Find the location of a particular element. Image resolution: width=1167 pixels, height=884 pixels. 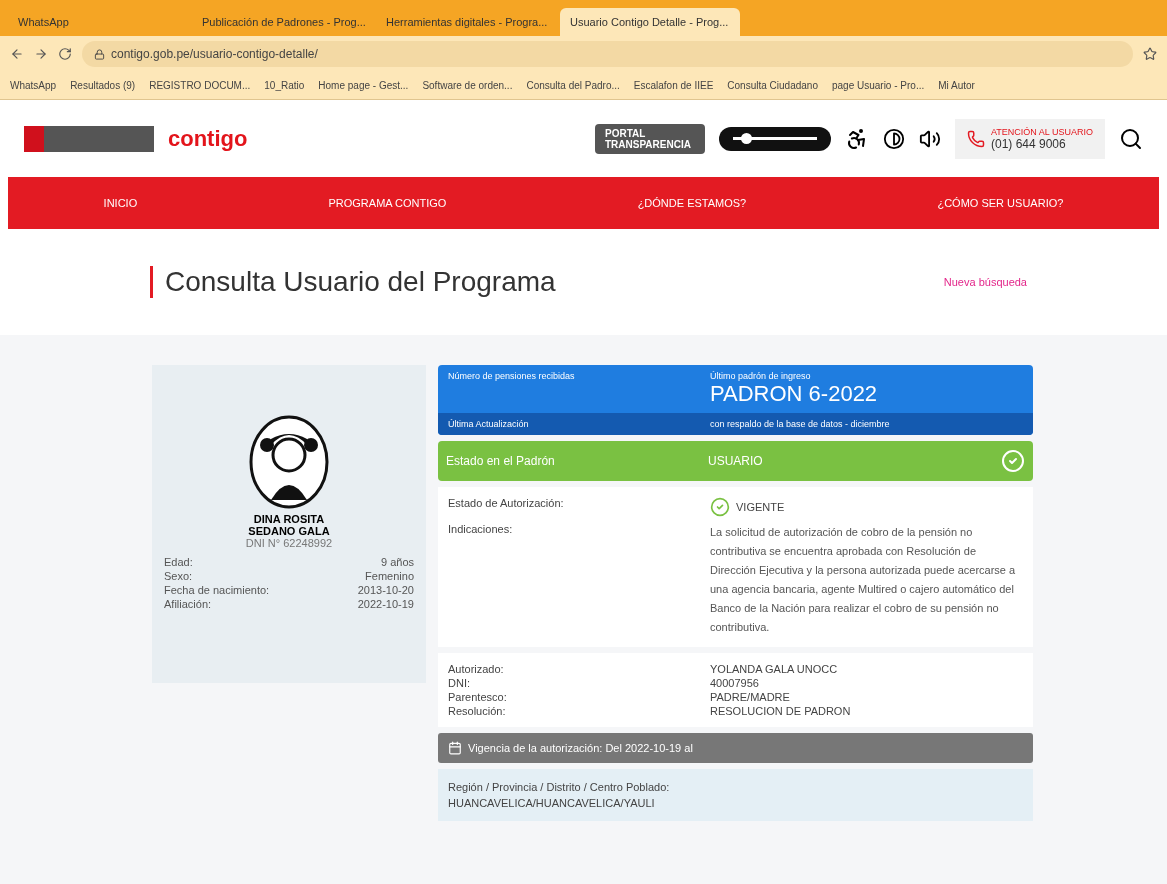

field-label: Edad: is located at coordinates (178, 562).